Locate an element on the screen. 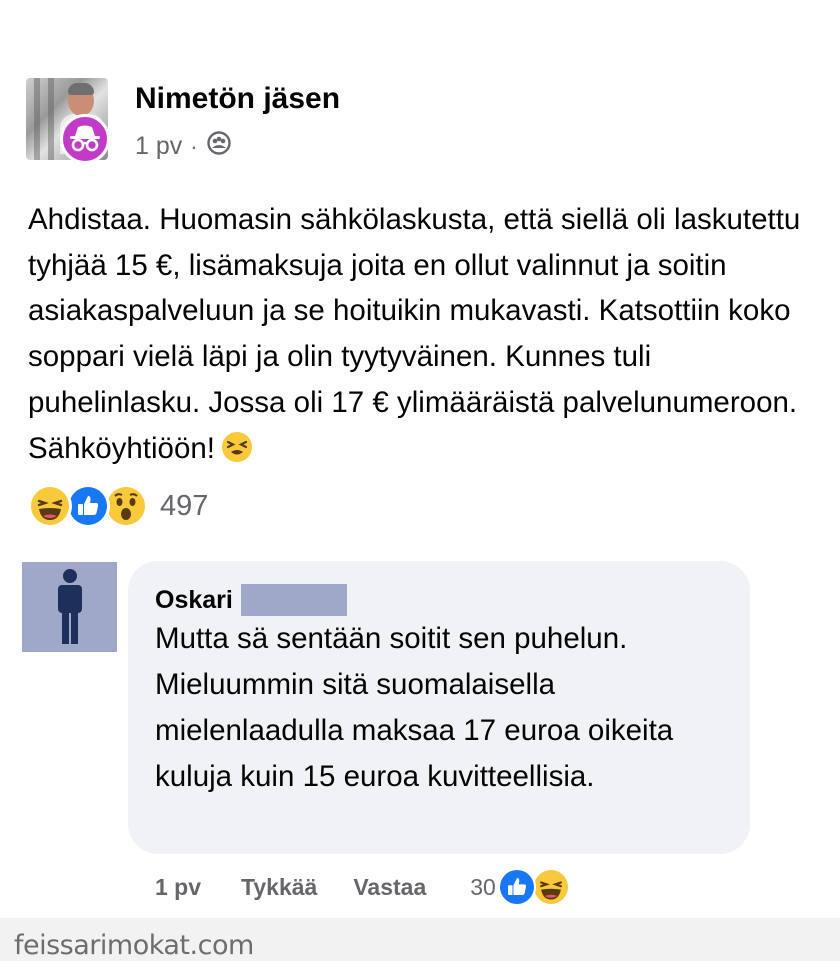  comment-actions: 1 pv Tykkää Vastaa 30 is located at coordinates (362, 887).